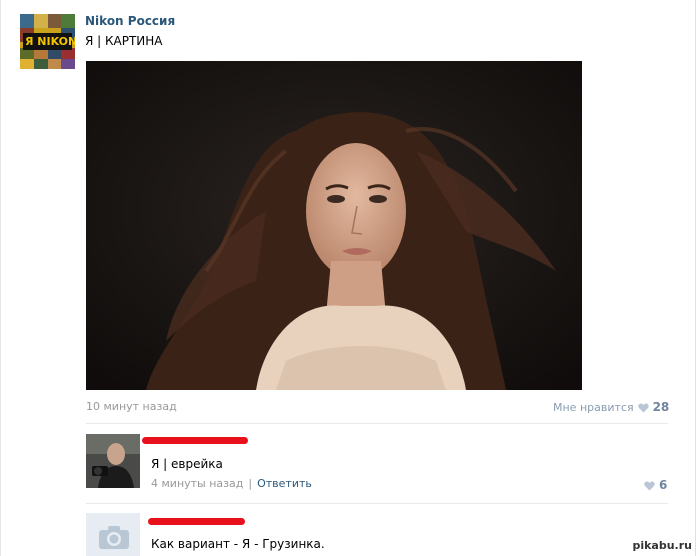 This screenshot has height=556, width=700. What do you see at coordinates (197, 483) in the screenshot?
I see `comment-time: 4 минуты назад` at bounding box center [197, 483].